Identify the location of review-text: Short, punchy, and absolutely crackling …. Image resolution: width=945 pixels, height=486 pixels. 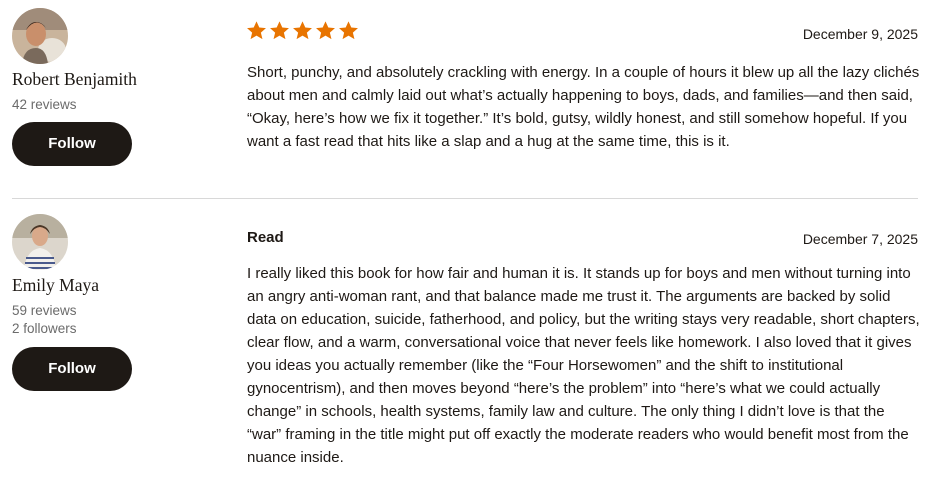
(583, 107).